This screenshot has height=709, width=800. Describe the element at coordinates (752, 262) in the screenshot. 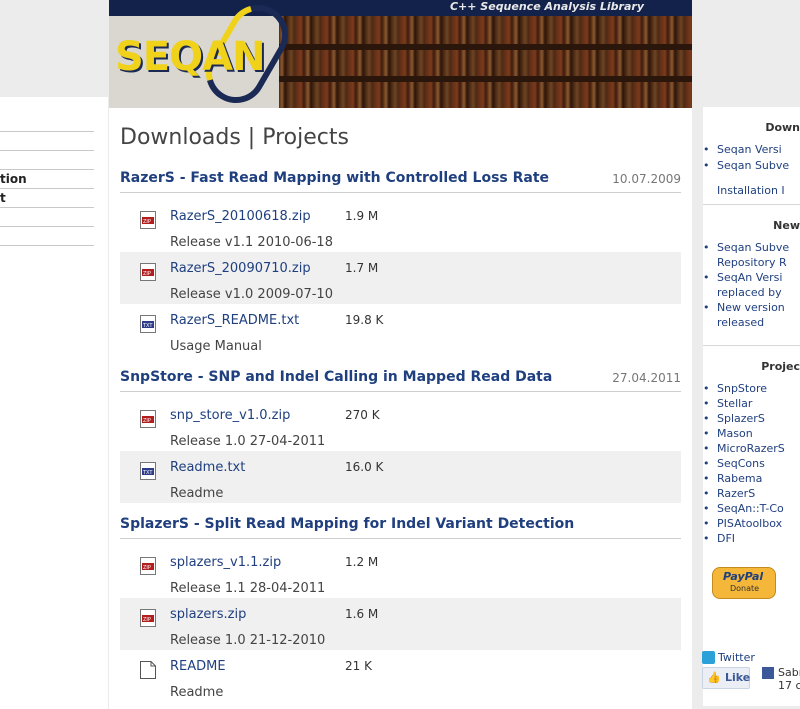

I see `news-item-cont: Repository R` at that location.